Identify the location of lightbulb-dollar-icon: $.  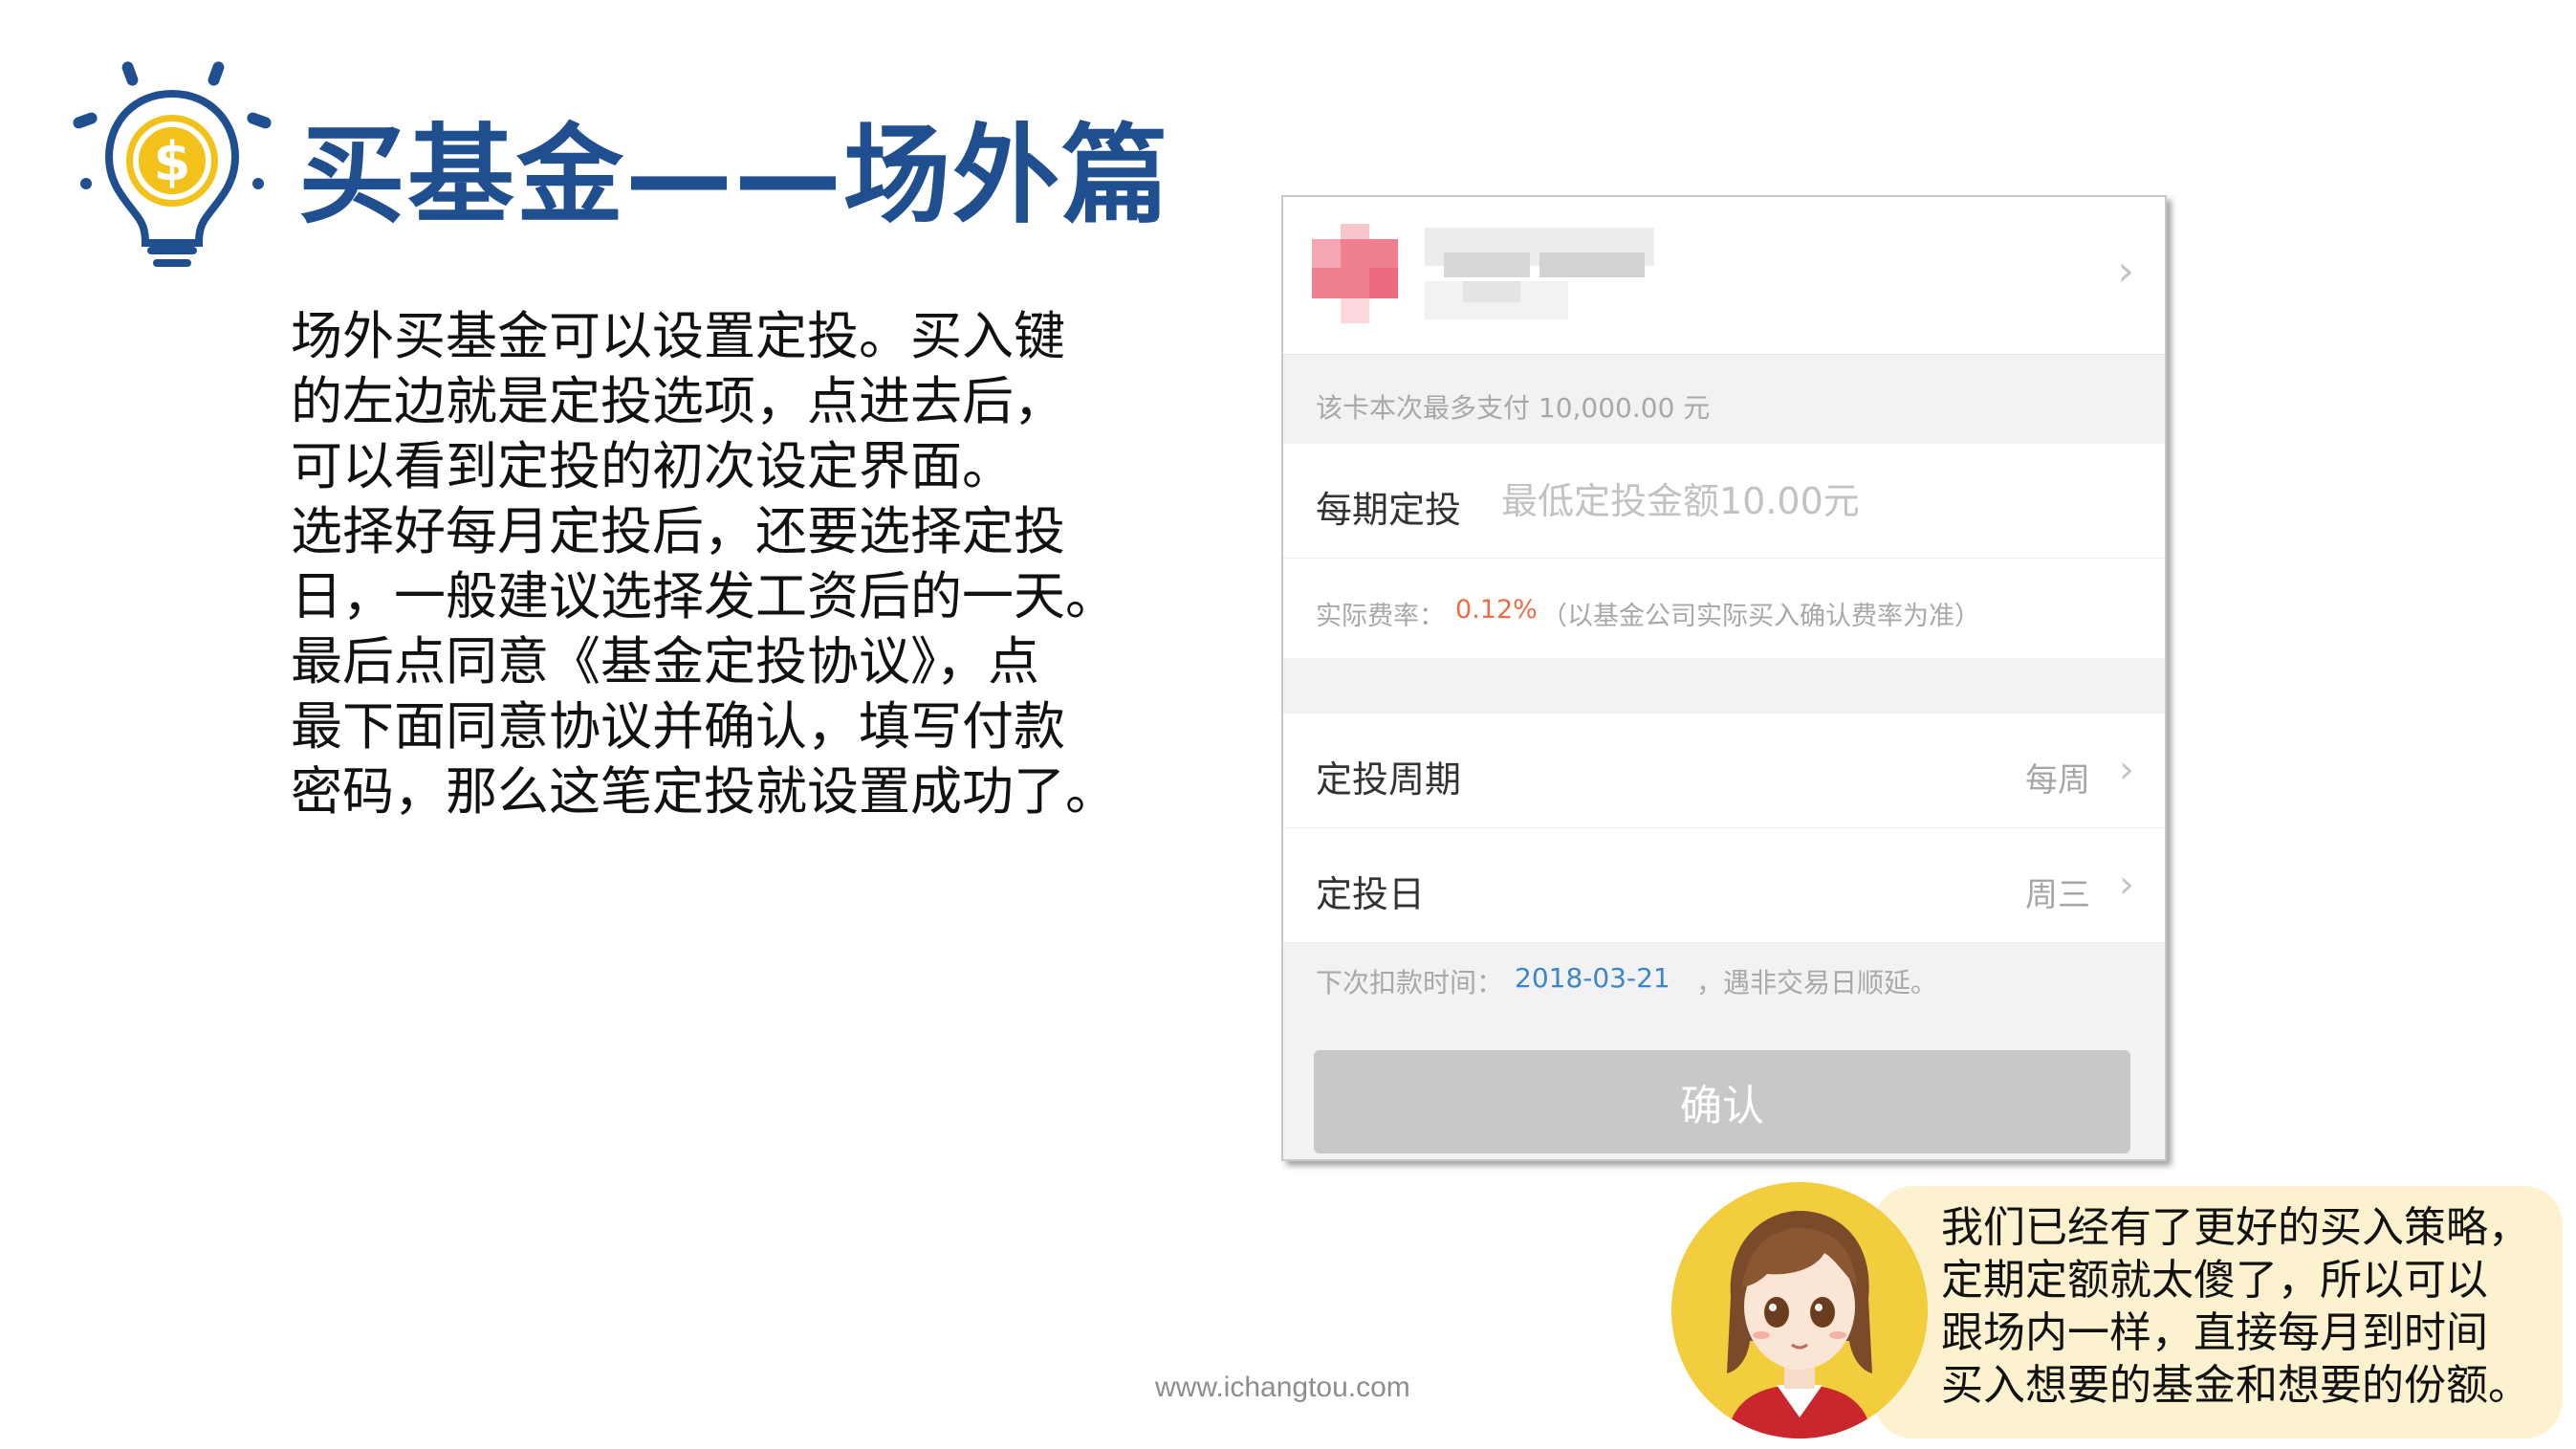
(172, 164).